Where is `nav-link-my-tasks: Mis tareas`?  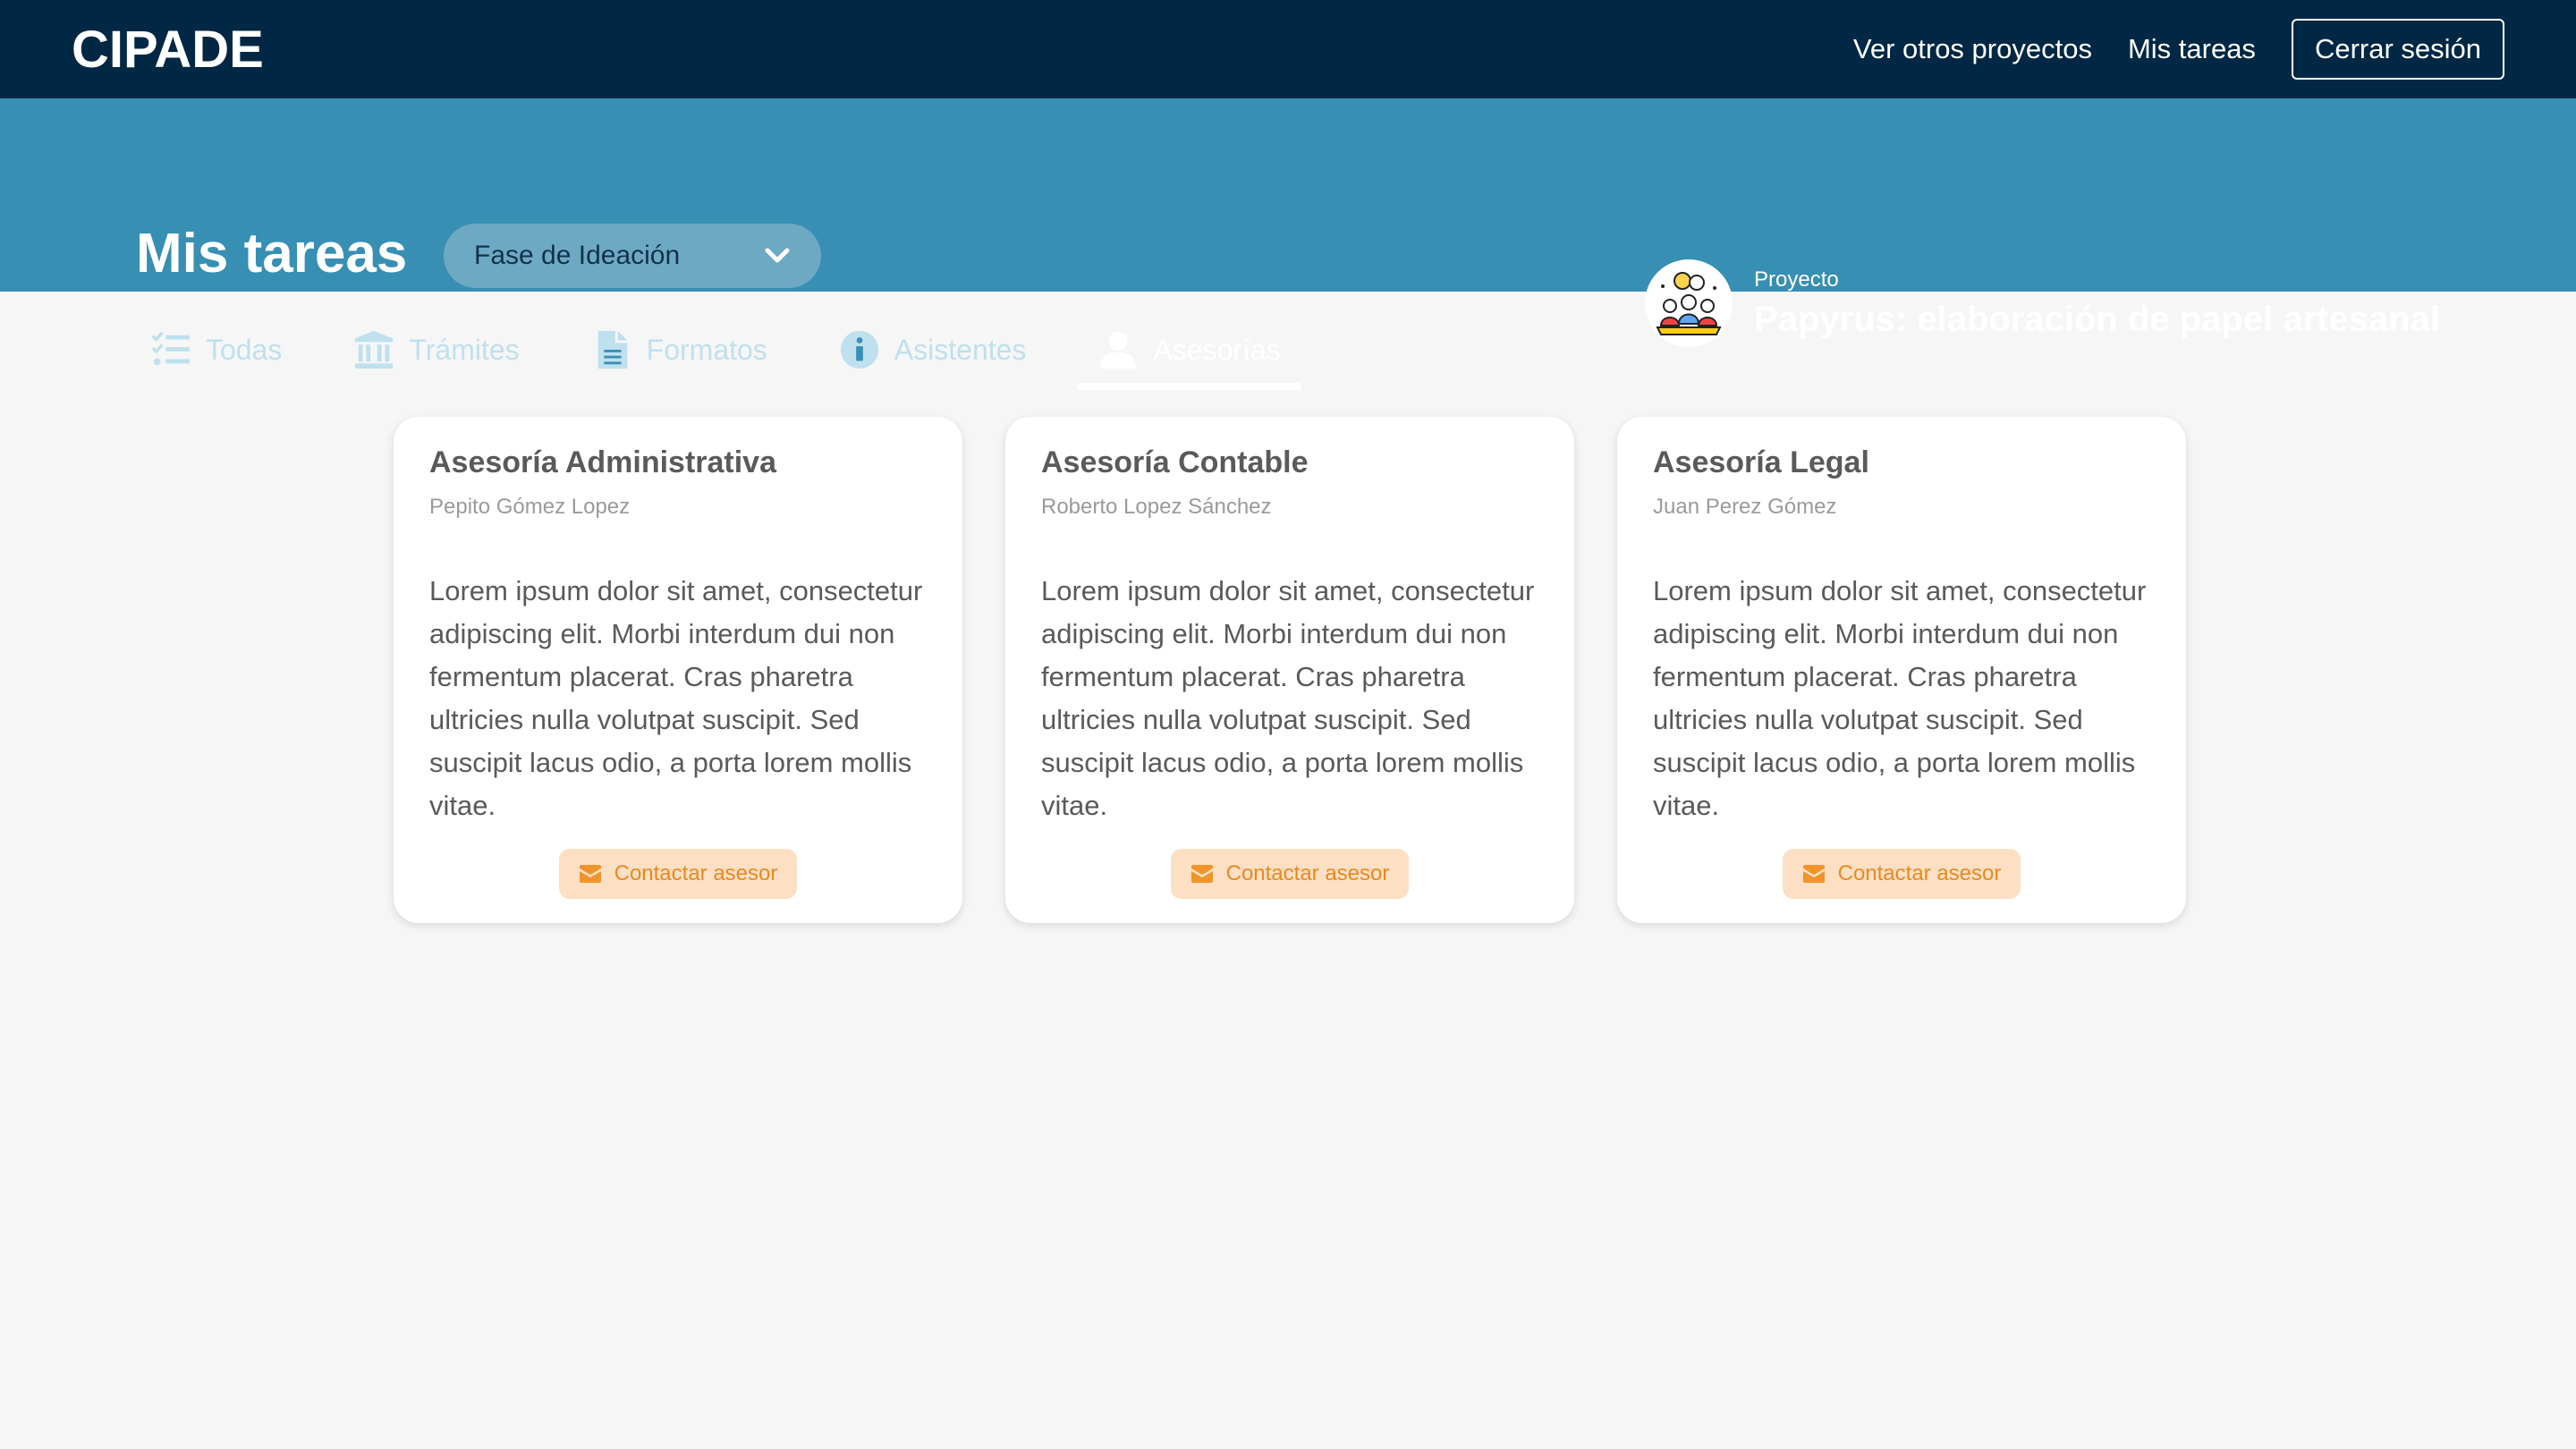
nav-link-my-tasks: Mis tareas is located at coordinates (2192, 49).